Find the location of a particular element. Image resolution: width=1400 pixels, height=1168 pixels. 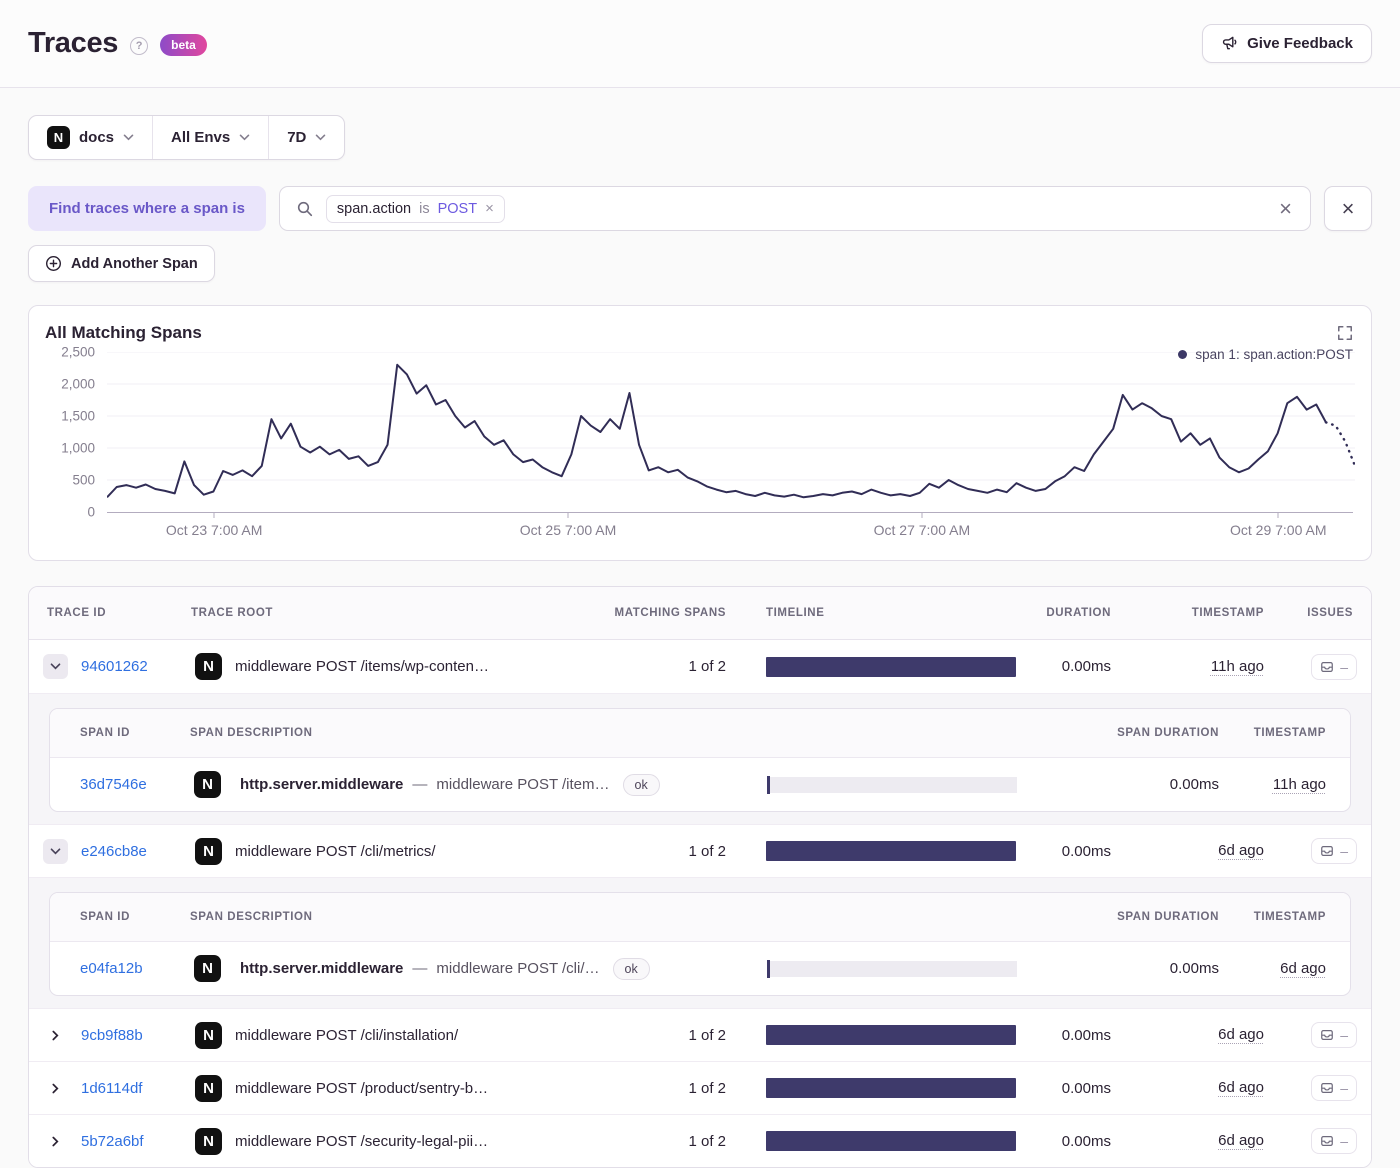

y-tick-label: 0 is located at coordinates (91, 512).